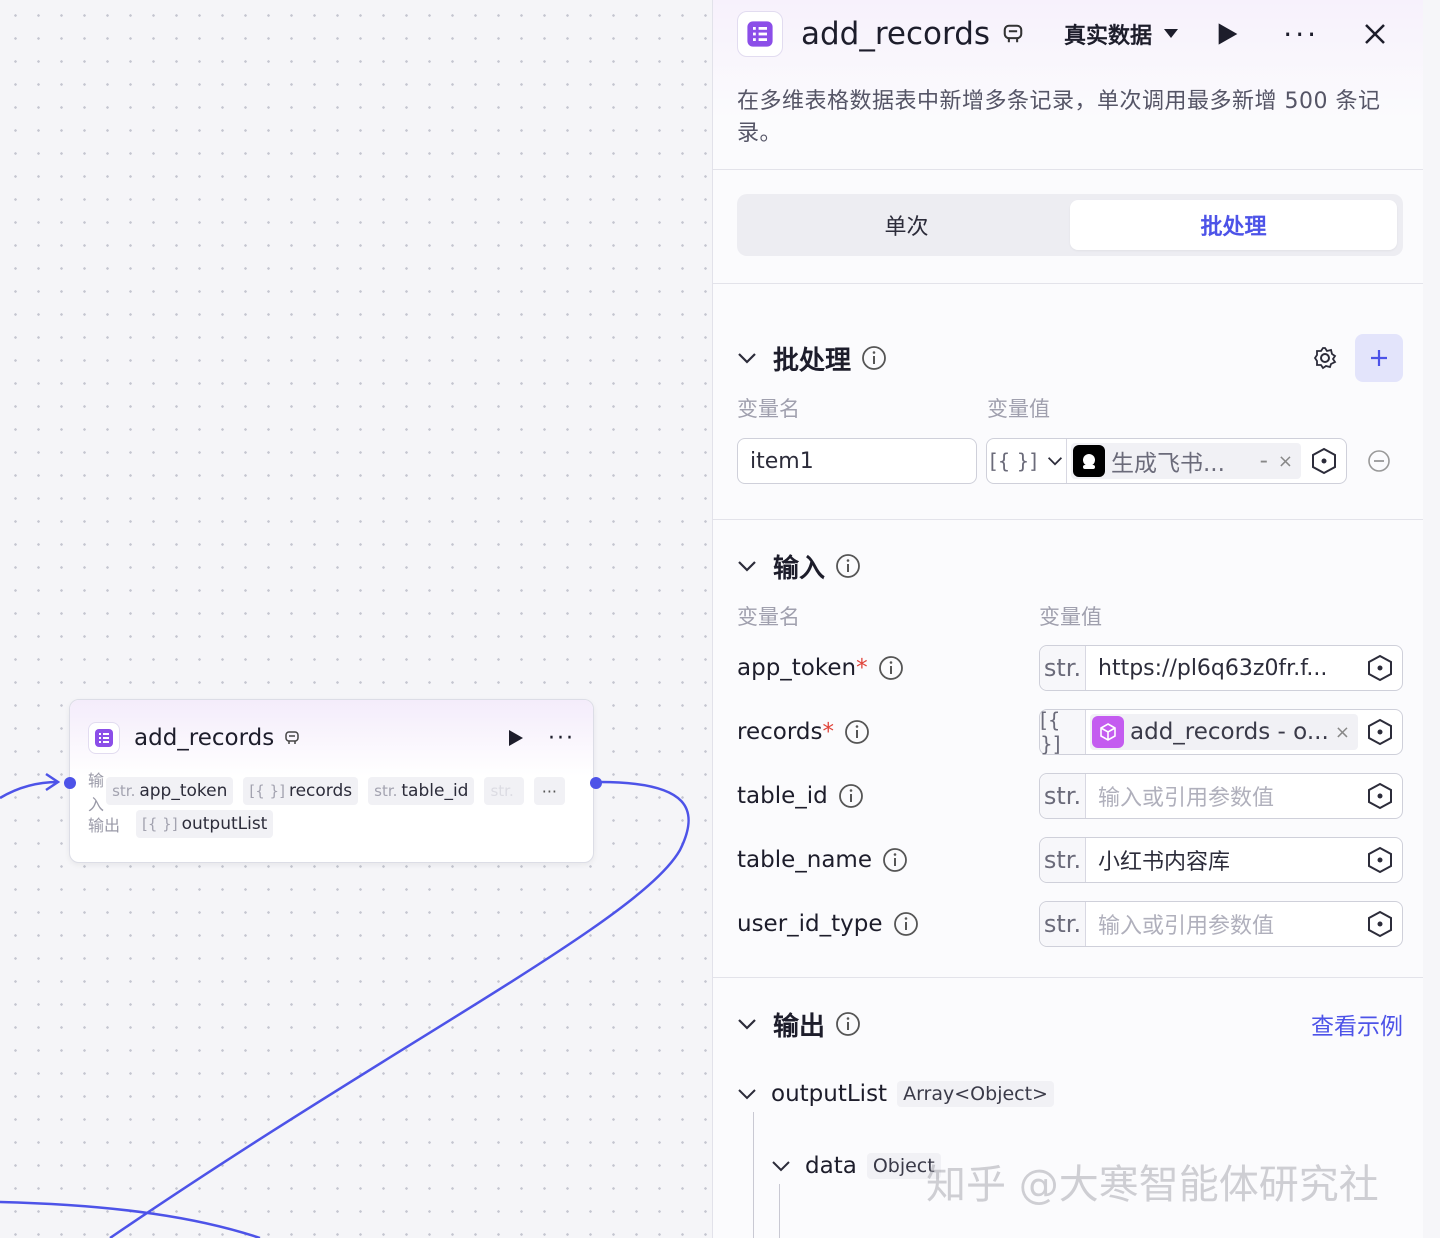 This screenshot has height=1238, width=1440. What do you see at coordinates (1224, 732) in the screenshot?
I see `reference-chip: add_records - o... ×` at bounding box center [1224, 732].